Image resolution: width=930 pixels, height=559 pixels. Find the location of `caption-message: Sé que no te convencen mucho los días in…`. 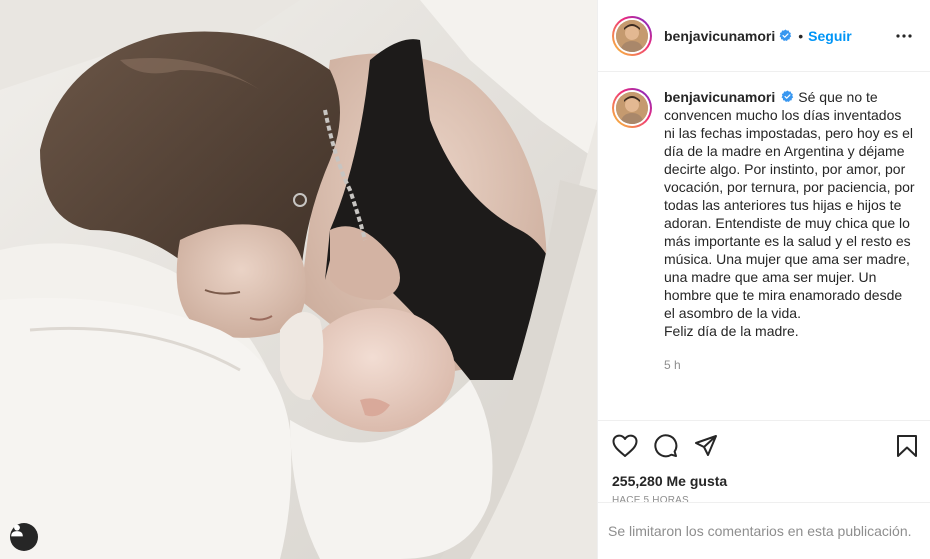

caption-message: Sé que no te convencen mucho los días in… is located at coordinates (789, 214).